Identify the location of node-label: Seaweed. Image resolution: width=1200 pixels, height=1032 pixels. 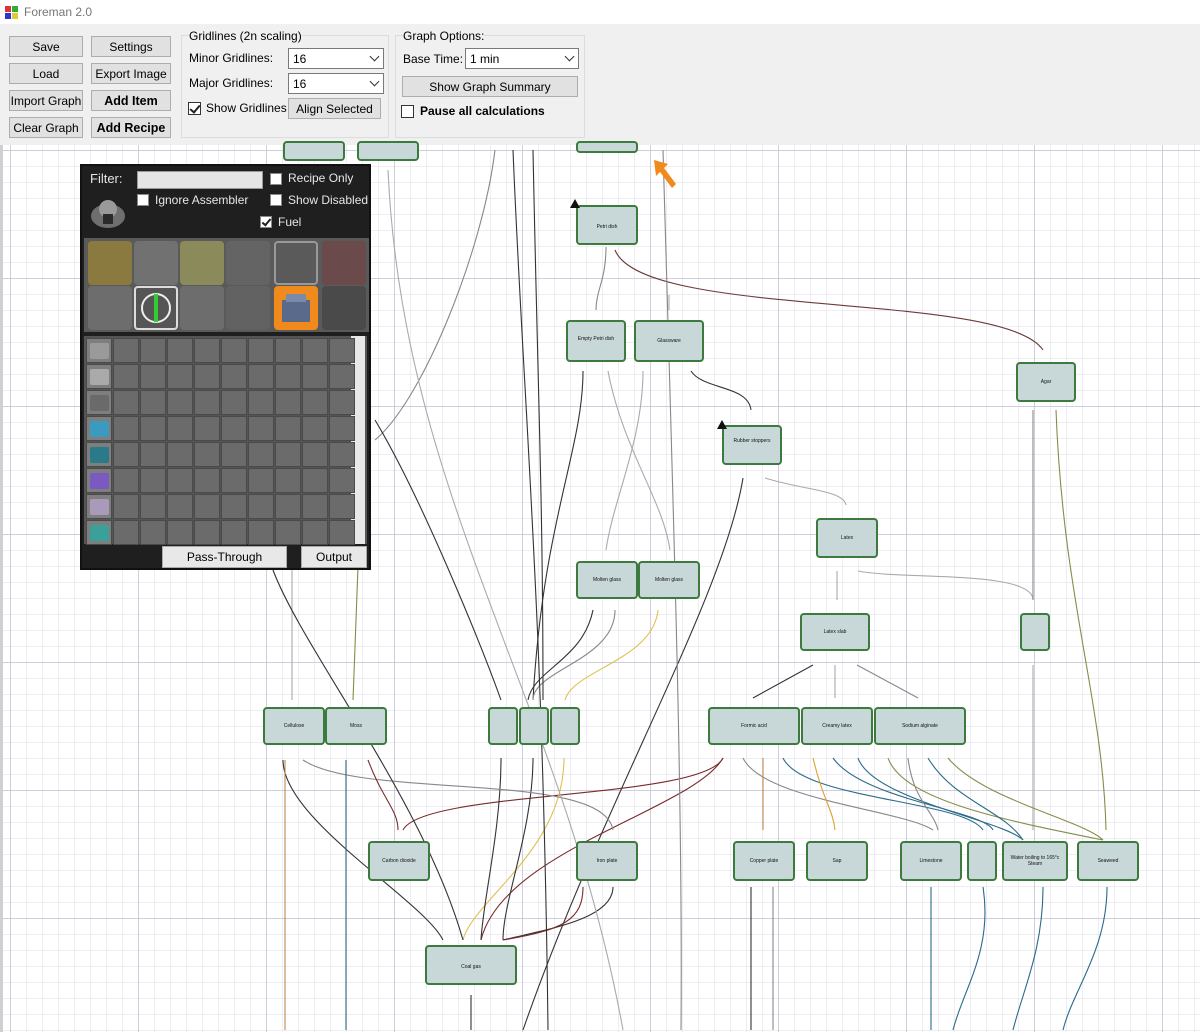
(1108, 861).